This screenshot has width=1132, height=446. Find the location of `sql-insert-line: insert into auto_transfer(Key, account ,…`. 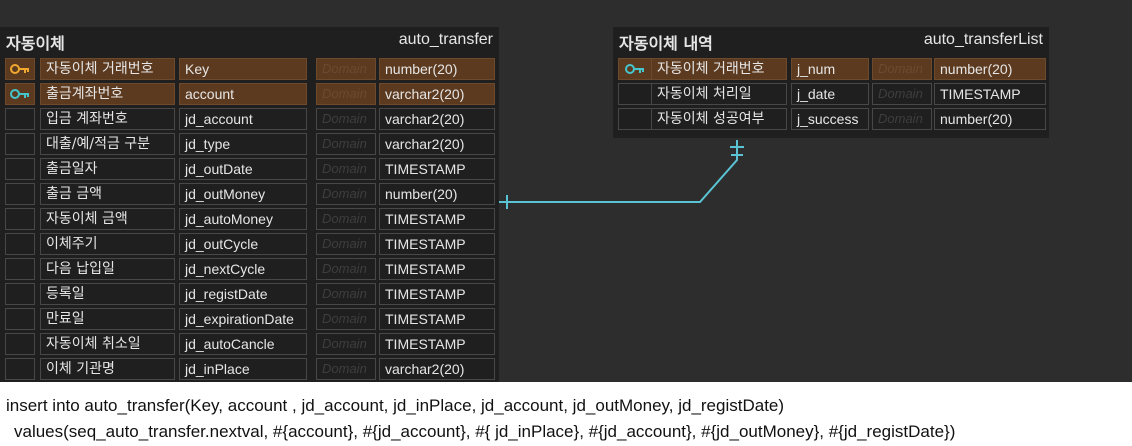

sql-insert-line: insert into auto_transfer(Key, account ,… is located at coordinates (395, 405).